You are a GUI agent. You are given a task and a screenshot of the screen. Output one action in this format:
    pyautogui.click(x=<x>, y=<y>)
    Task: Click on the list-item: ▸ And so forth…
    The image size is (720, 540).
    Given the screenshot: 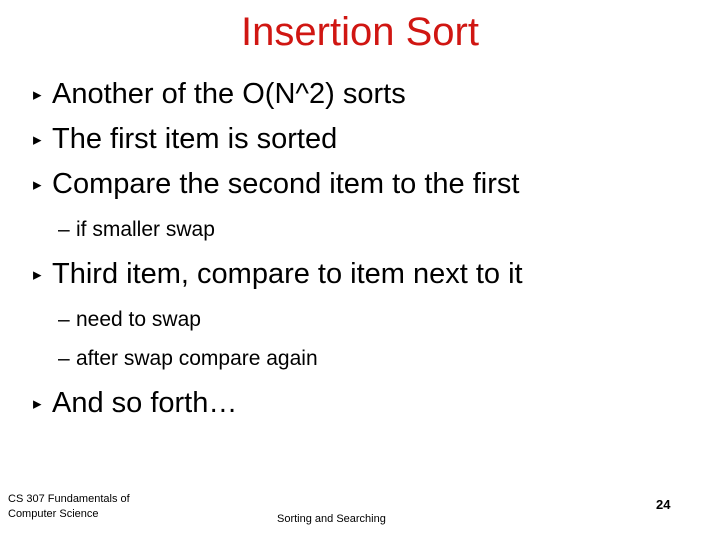 What is the action you would take?
    pyautogui.click(x=360, y=403)
    